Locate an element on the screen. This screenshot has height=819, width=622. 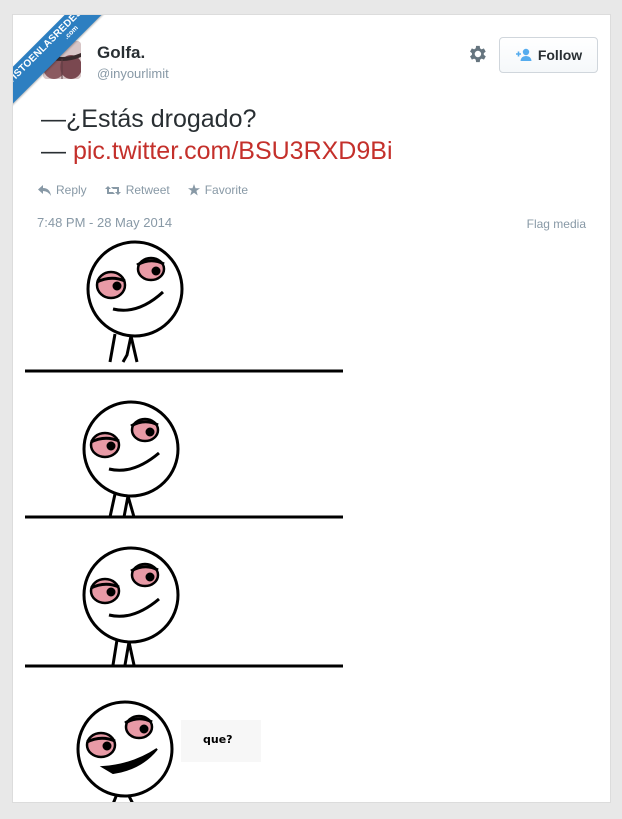
follow-label: Follow is located at coordinates (560, 55).